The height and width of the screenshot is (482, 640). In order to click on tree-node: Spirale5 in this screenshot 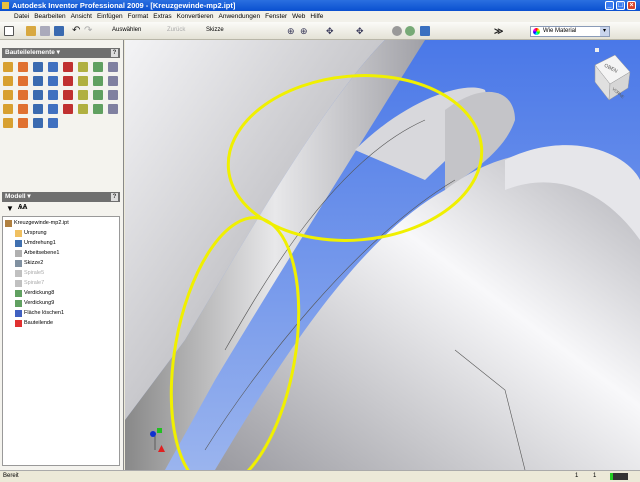, I will do `click(29, 273)`.